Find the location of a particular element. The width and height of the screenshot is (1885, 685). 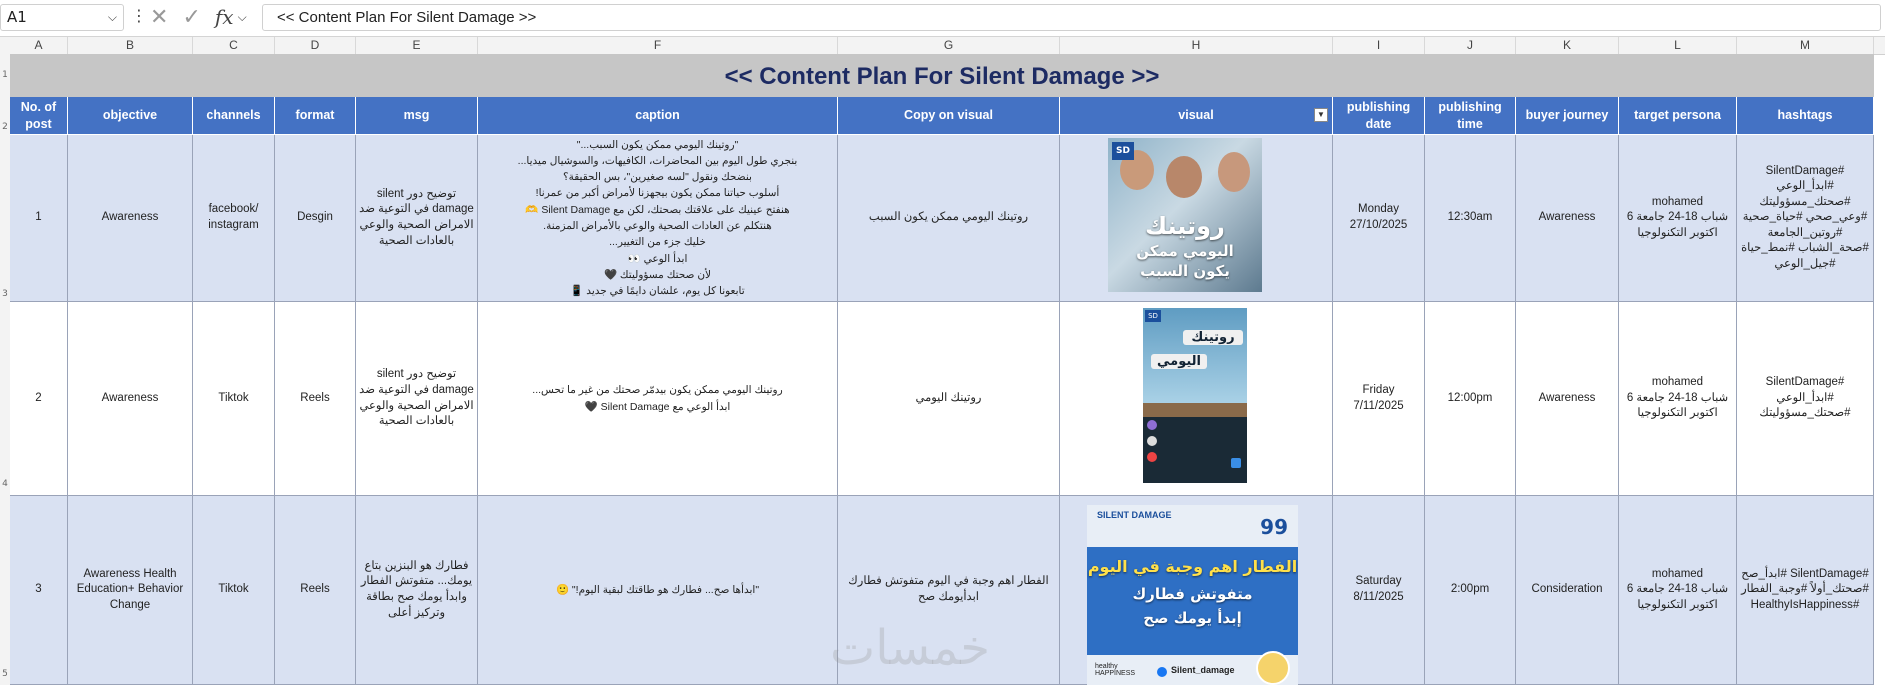

header-publishing-date: publishing date is located at coordinates (1379, 116).